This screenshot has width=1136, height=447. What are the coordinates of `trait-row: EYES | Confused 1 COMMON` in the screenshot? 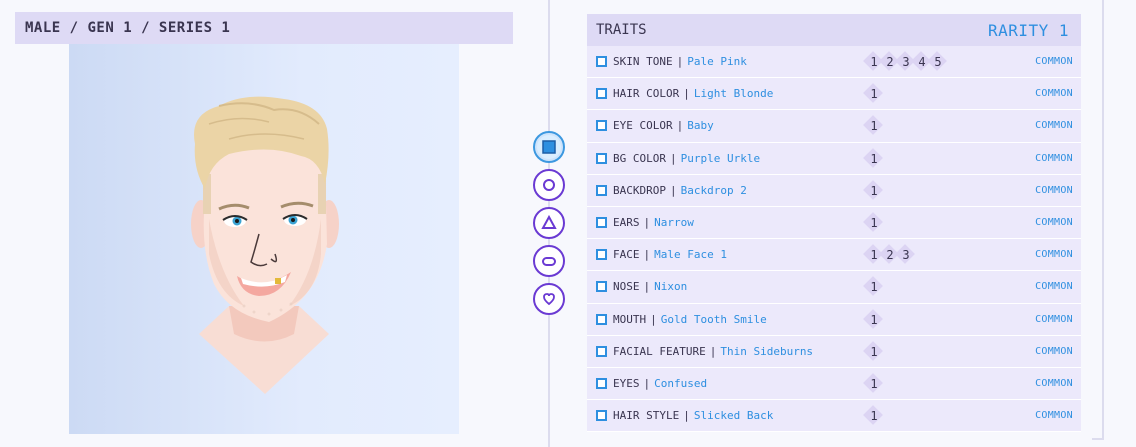 It's located at (834, 384).